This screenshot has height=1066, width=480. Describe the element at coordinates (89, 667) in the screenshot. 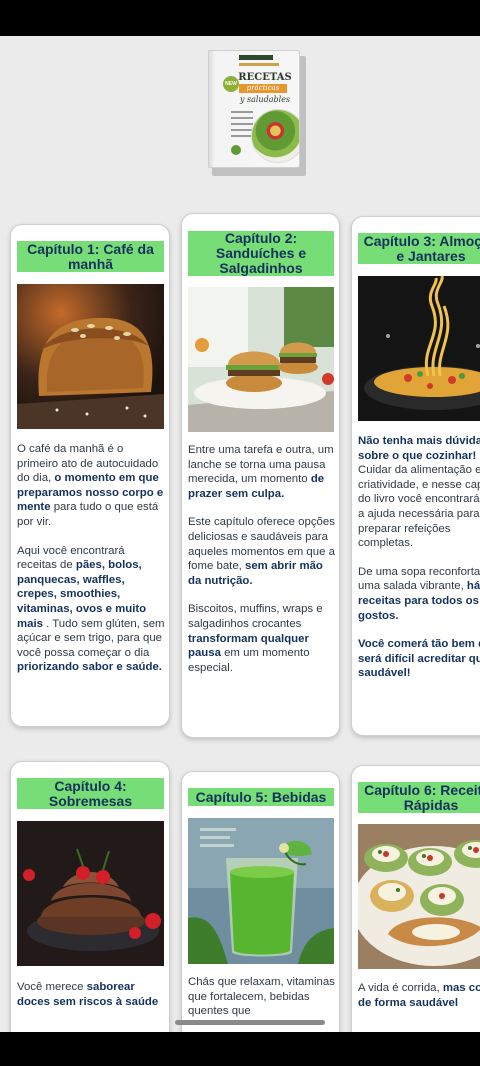

I see `bold-text: priorizando sabor e saúde.` at that location.